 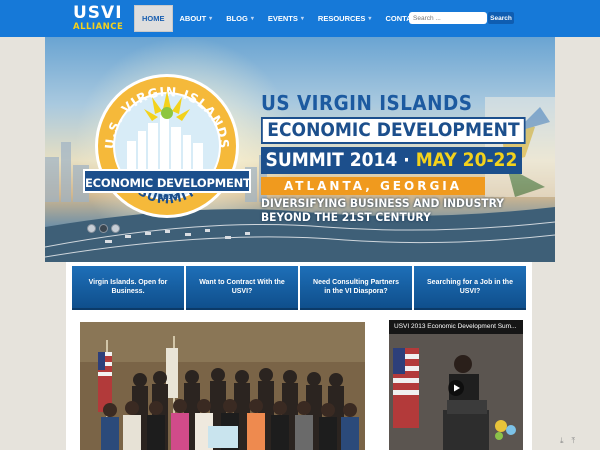 I want to click on nav-events: EVENTS ▾, so click(x=286, y=18).